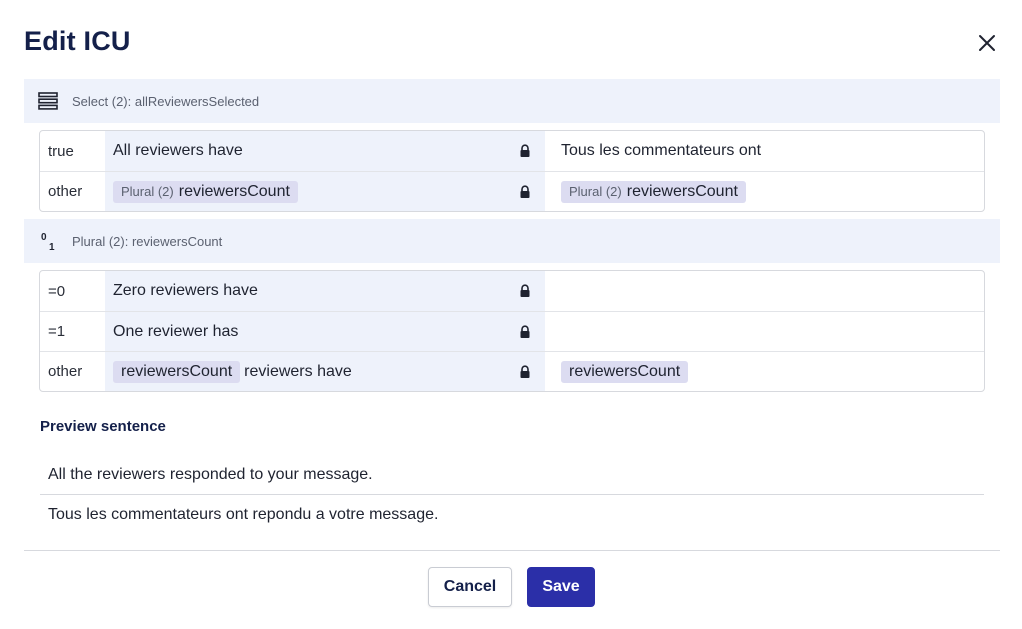 Image resolution: width=1022 pixels, height=629 pixels. Describe the element at coordinates (298, 371) in the screenshot. I see `source-text: reviewers have` at that location.